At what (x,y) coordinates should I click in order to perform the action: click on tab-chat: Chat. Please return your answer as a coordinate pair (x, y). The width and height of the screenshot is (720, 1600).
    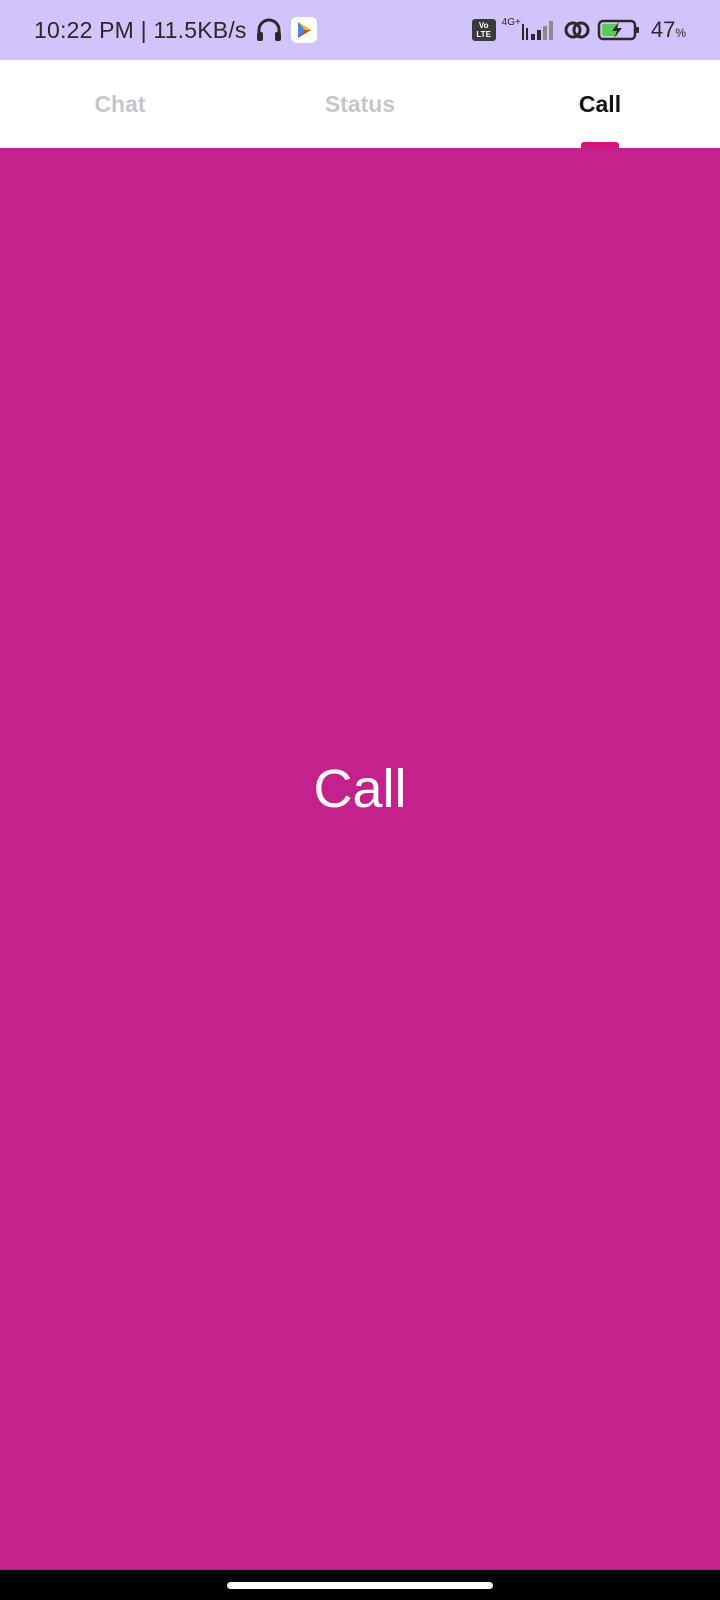
    Looking at the image, I should click on (120, 104).